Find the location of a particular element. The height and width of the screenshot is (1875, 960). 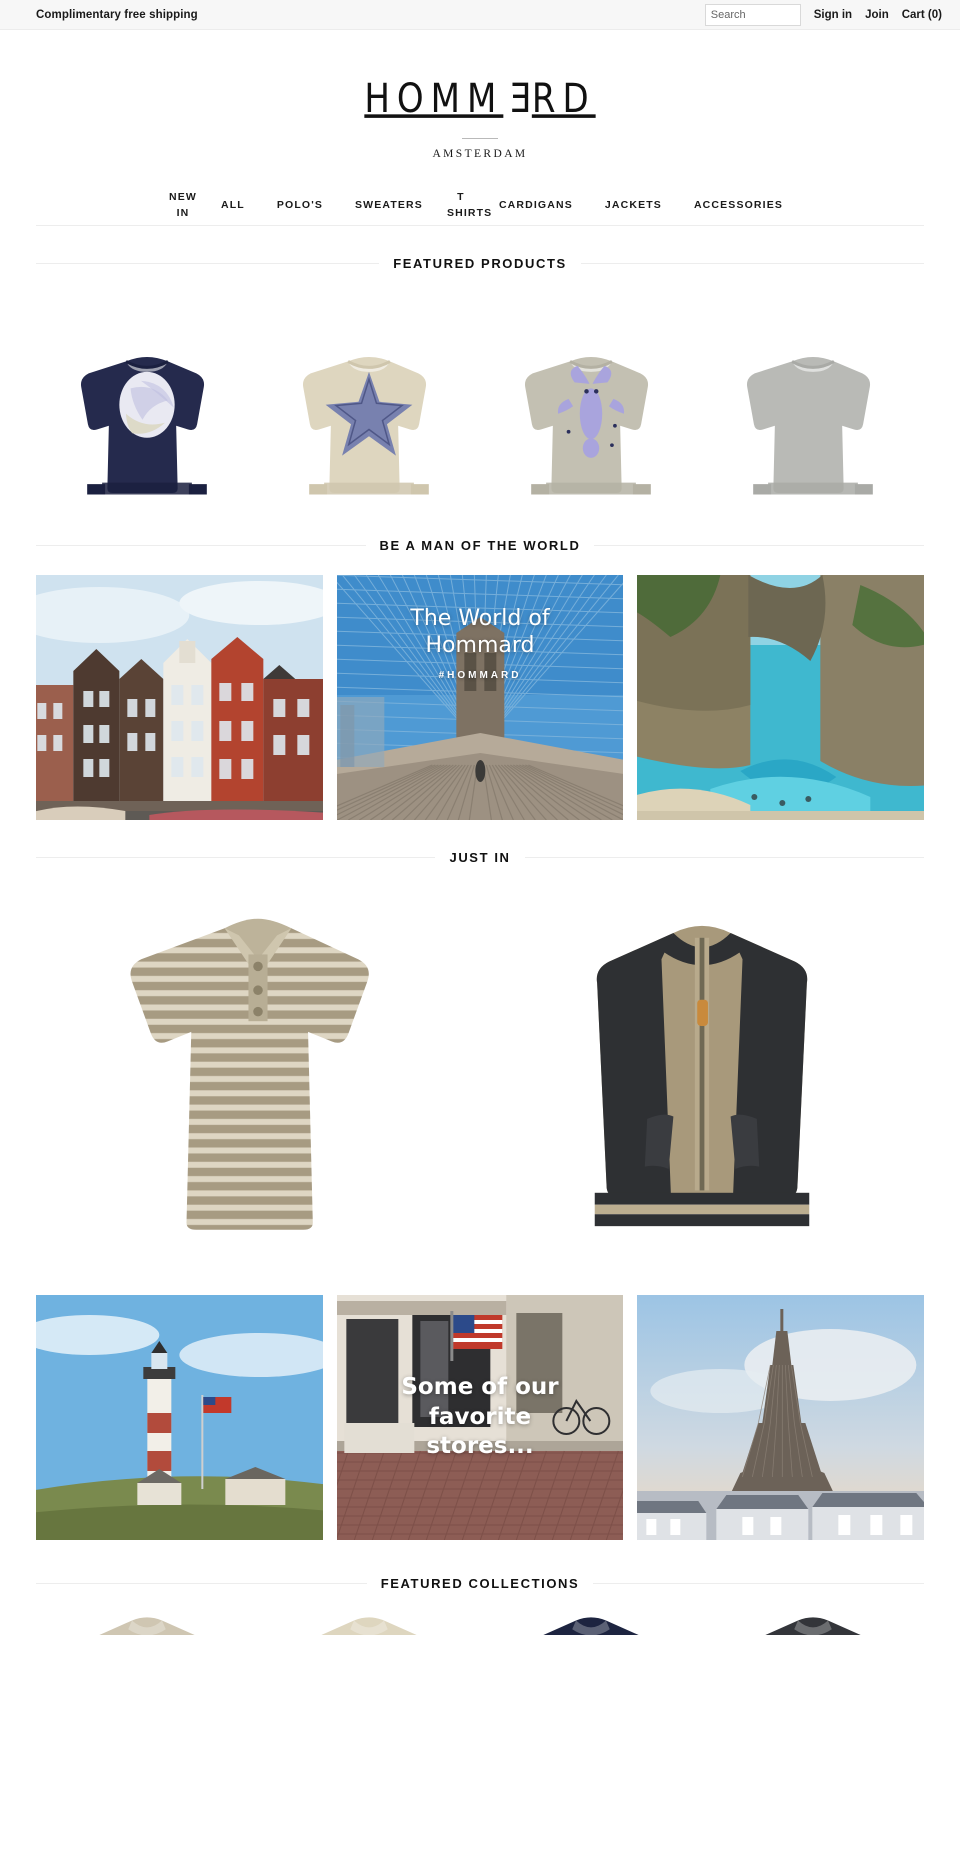

montauk-lighthouse-image is located at coordinates (179, 1417).